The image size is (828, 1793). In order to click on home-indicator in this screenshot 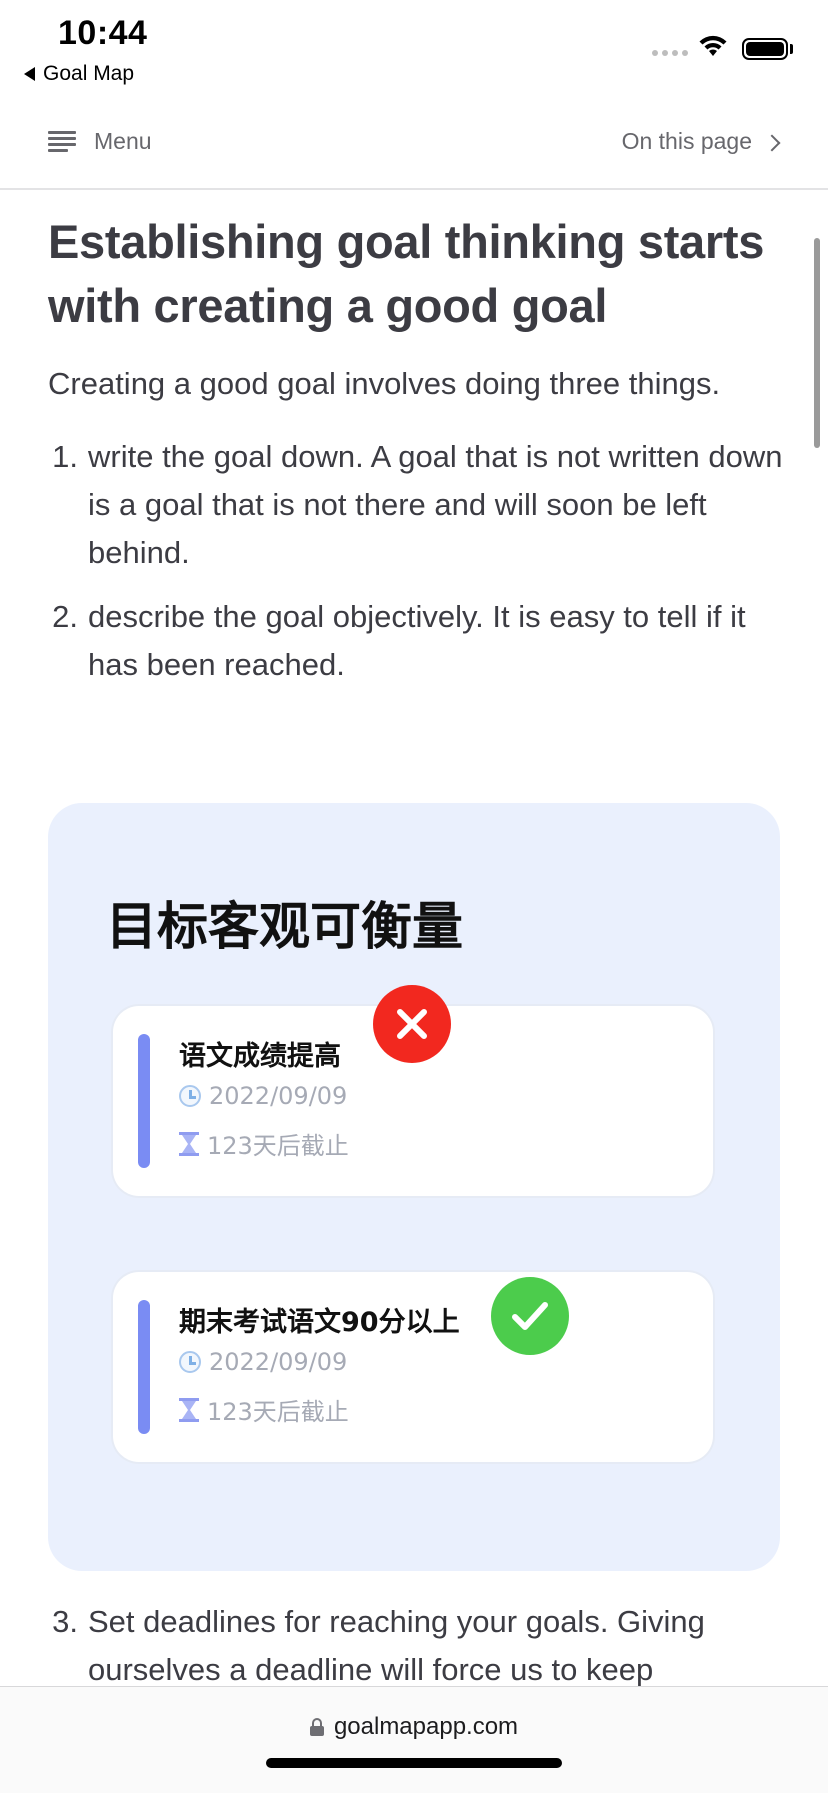, I will do `click(414, 1763)`.